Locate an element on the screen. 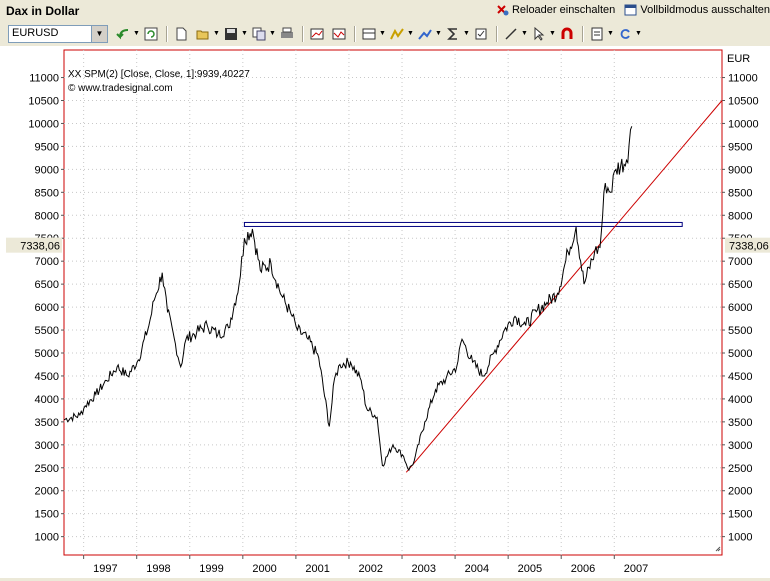  redo-icon is located at coordinates (625, 33).